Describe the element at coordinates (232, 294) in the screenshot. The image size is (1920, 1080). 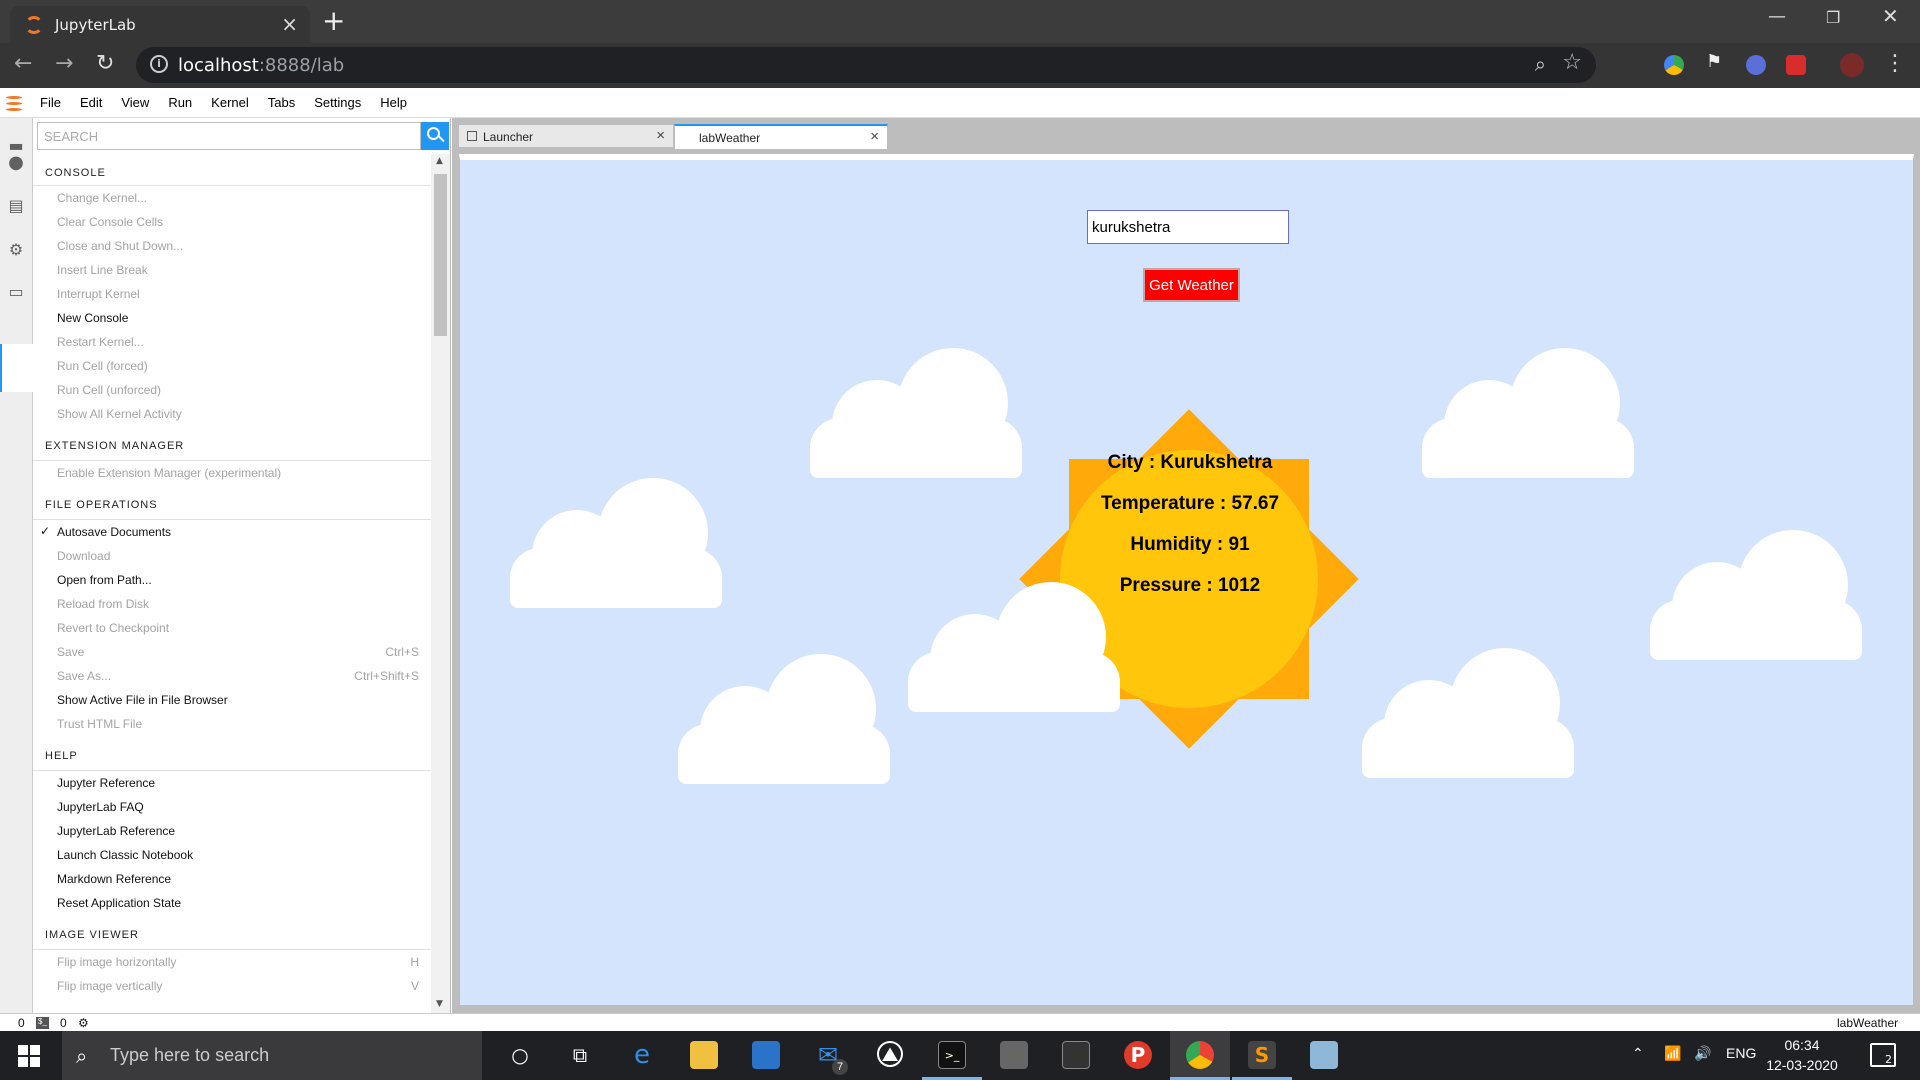
I see `cmd-interrupt-kernel: Interrupt Kernel` at that location.